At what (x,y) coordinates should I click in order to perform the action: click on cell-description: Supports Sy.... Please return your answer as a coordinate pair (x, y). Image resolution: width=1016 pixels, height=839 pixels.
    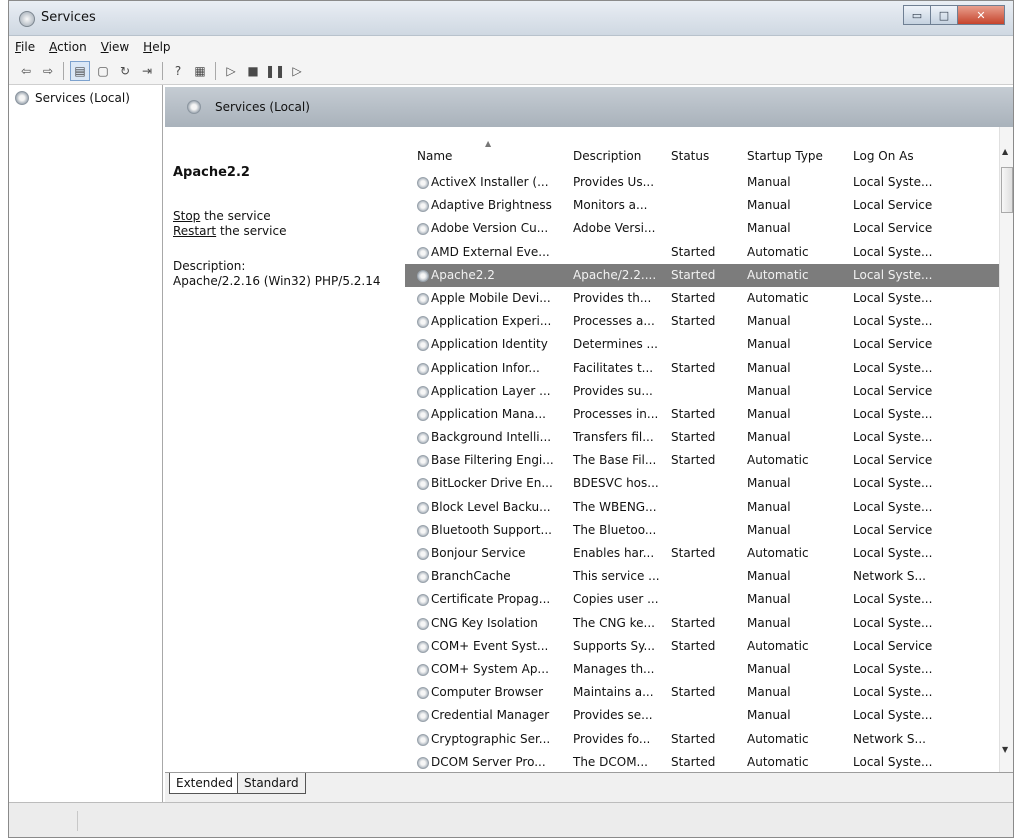
    Looking at the image, I should click on (614, 645).